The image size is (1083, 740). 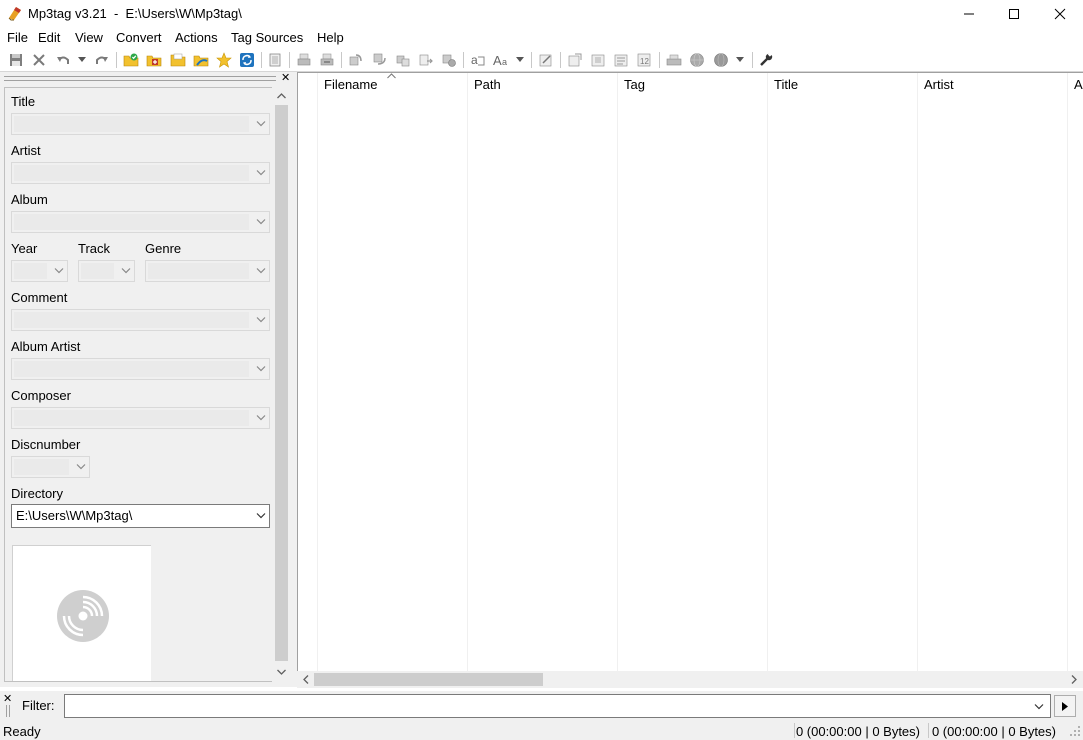 What do you see at coordinates (50, 467) in the screenshot?
I see `discnumber-combo` at bounding box center [50, 467].